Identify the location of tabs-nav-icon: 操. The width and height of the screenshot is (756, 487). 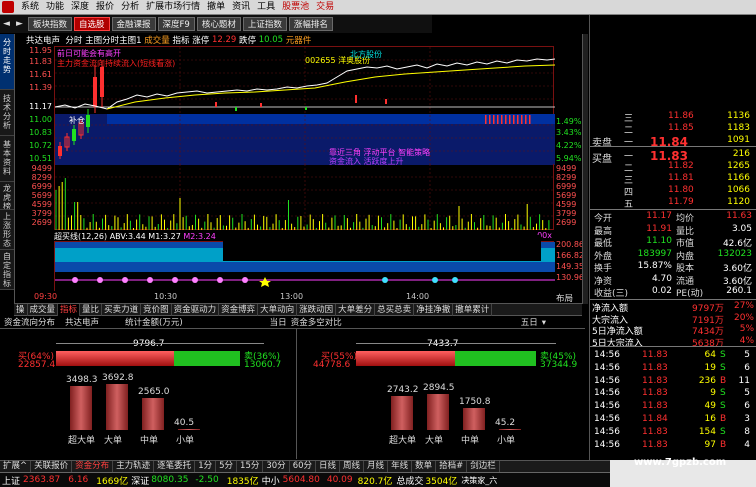
(21, 309).